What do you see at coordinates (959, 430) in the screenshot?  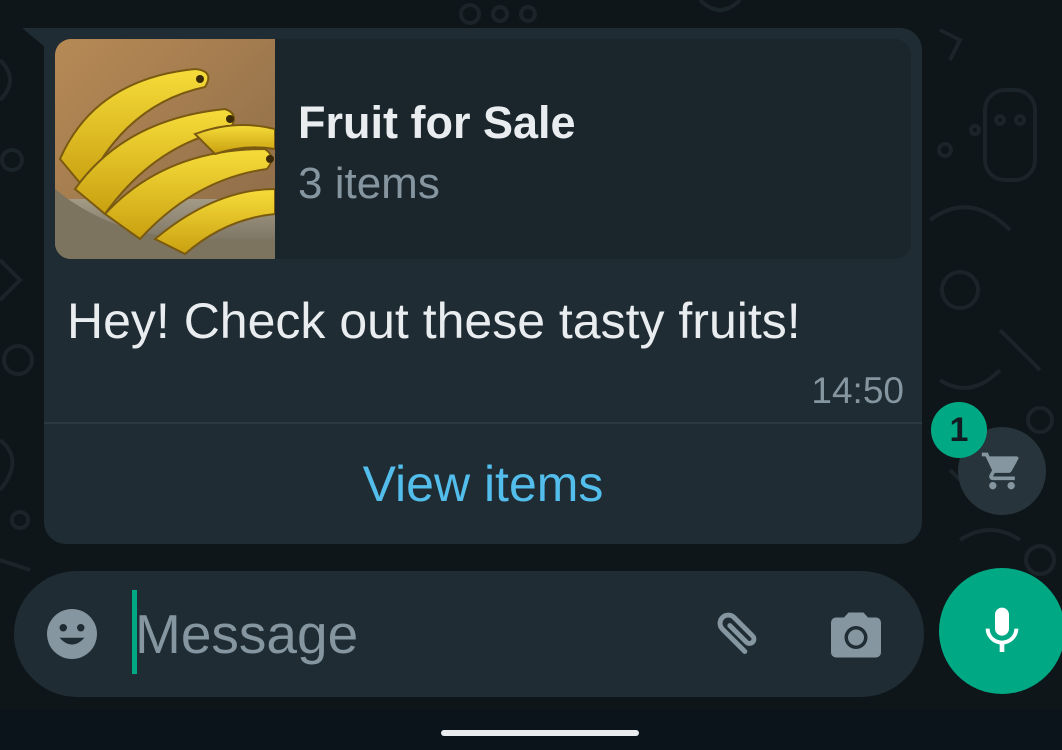 I see `cart-count-badge: 1` at bounding box center [959, 430].